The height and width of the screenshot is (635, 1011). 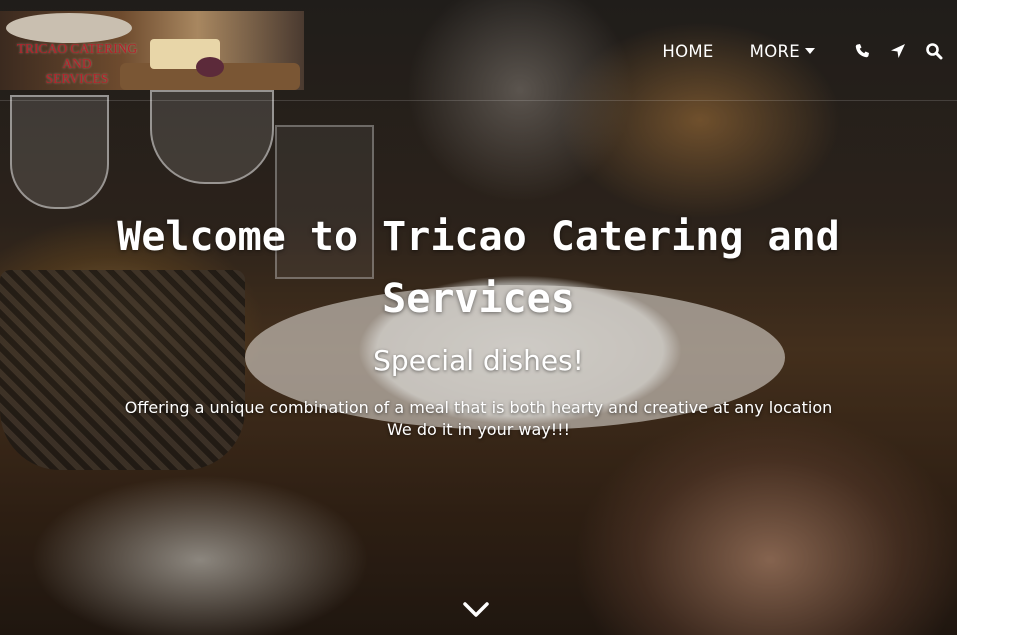 I want to click on scroll-down-button, so click(x=476, y=610).